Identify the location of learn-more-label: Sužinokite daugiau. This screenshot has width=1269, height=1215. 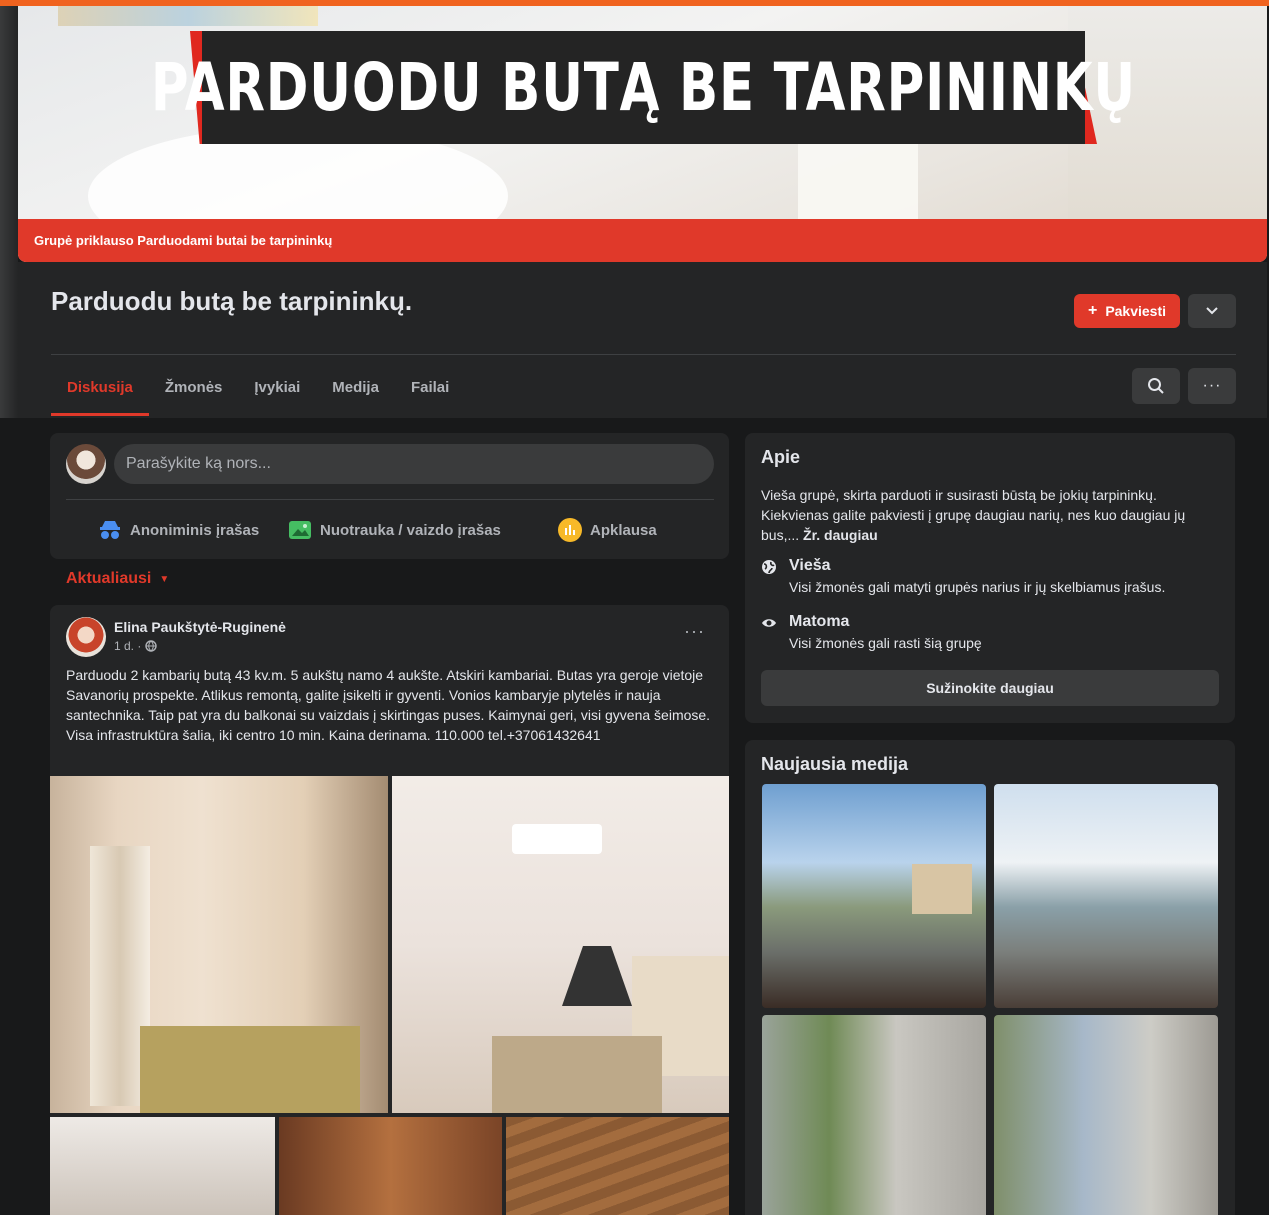
(990, 688).